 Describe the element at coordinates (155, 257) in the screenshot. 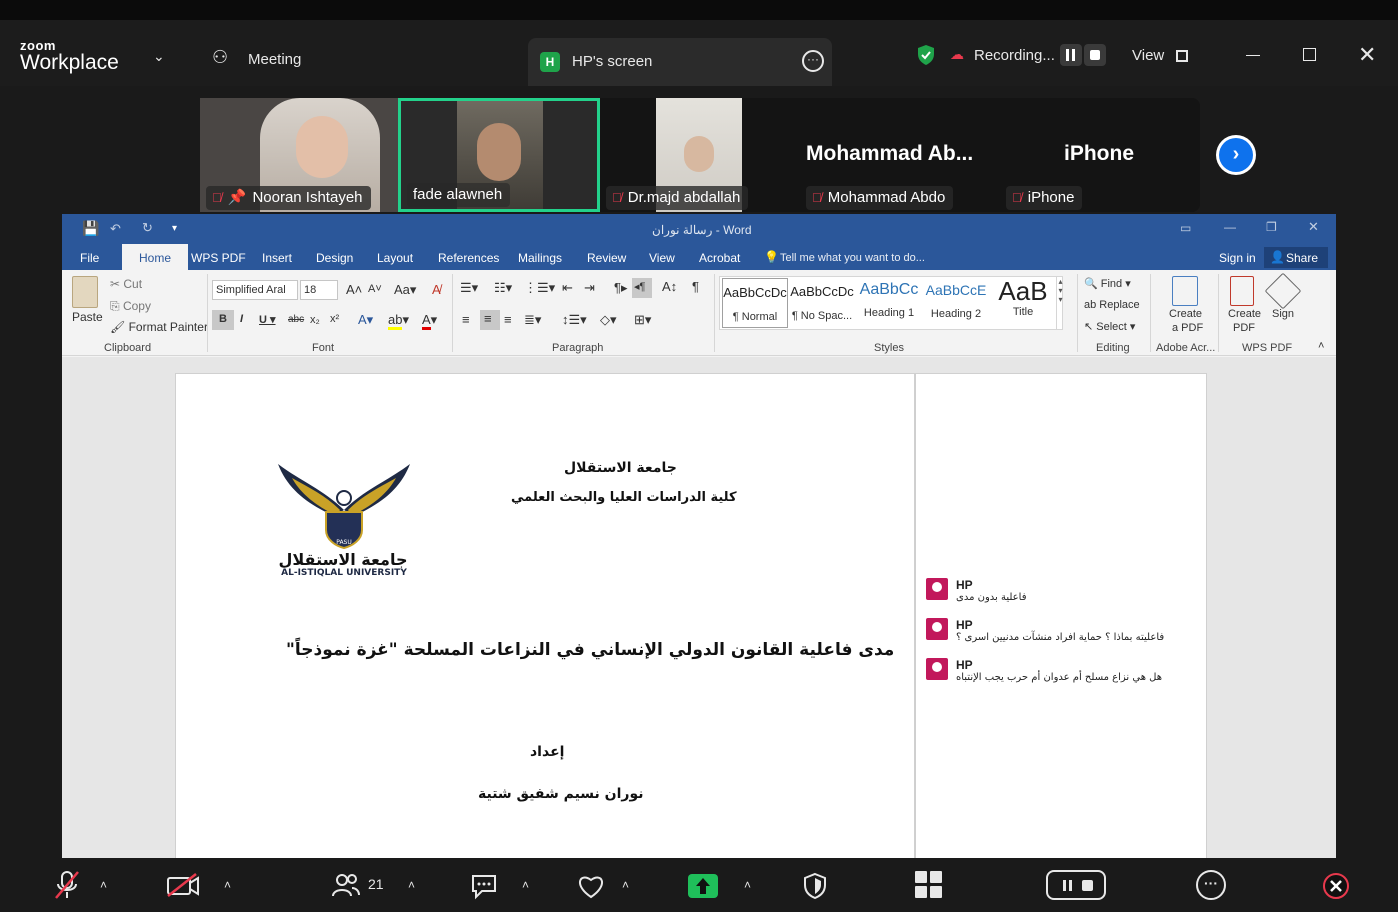

I see `tab-home: Home` at that location.